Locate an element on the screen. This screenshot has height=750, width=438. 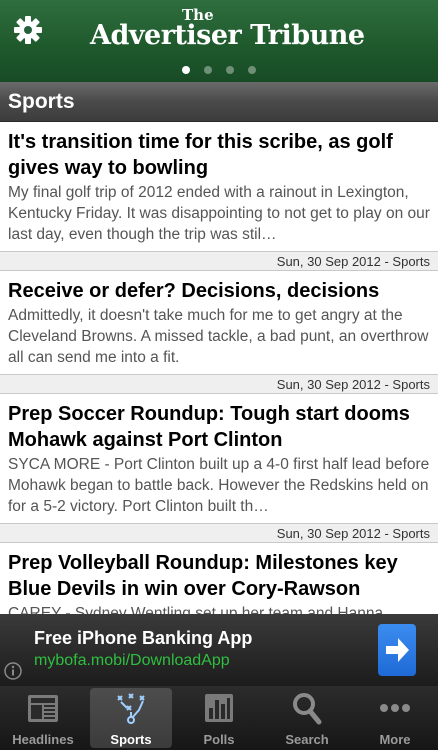
page-indicator is located at coordinates (219, 72).